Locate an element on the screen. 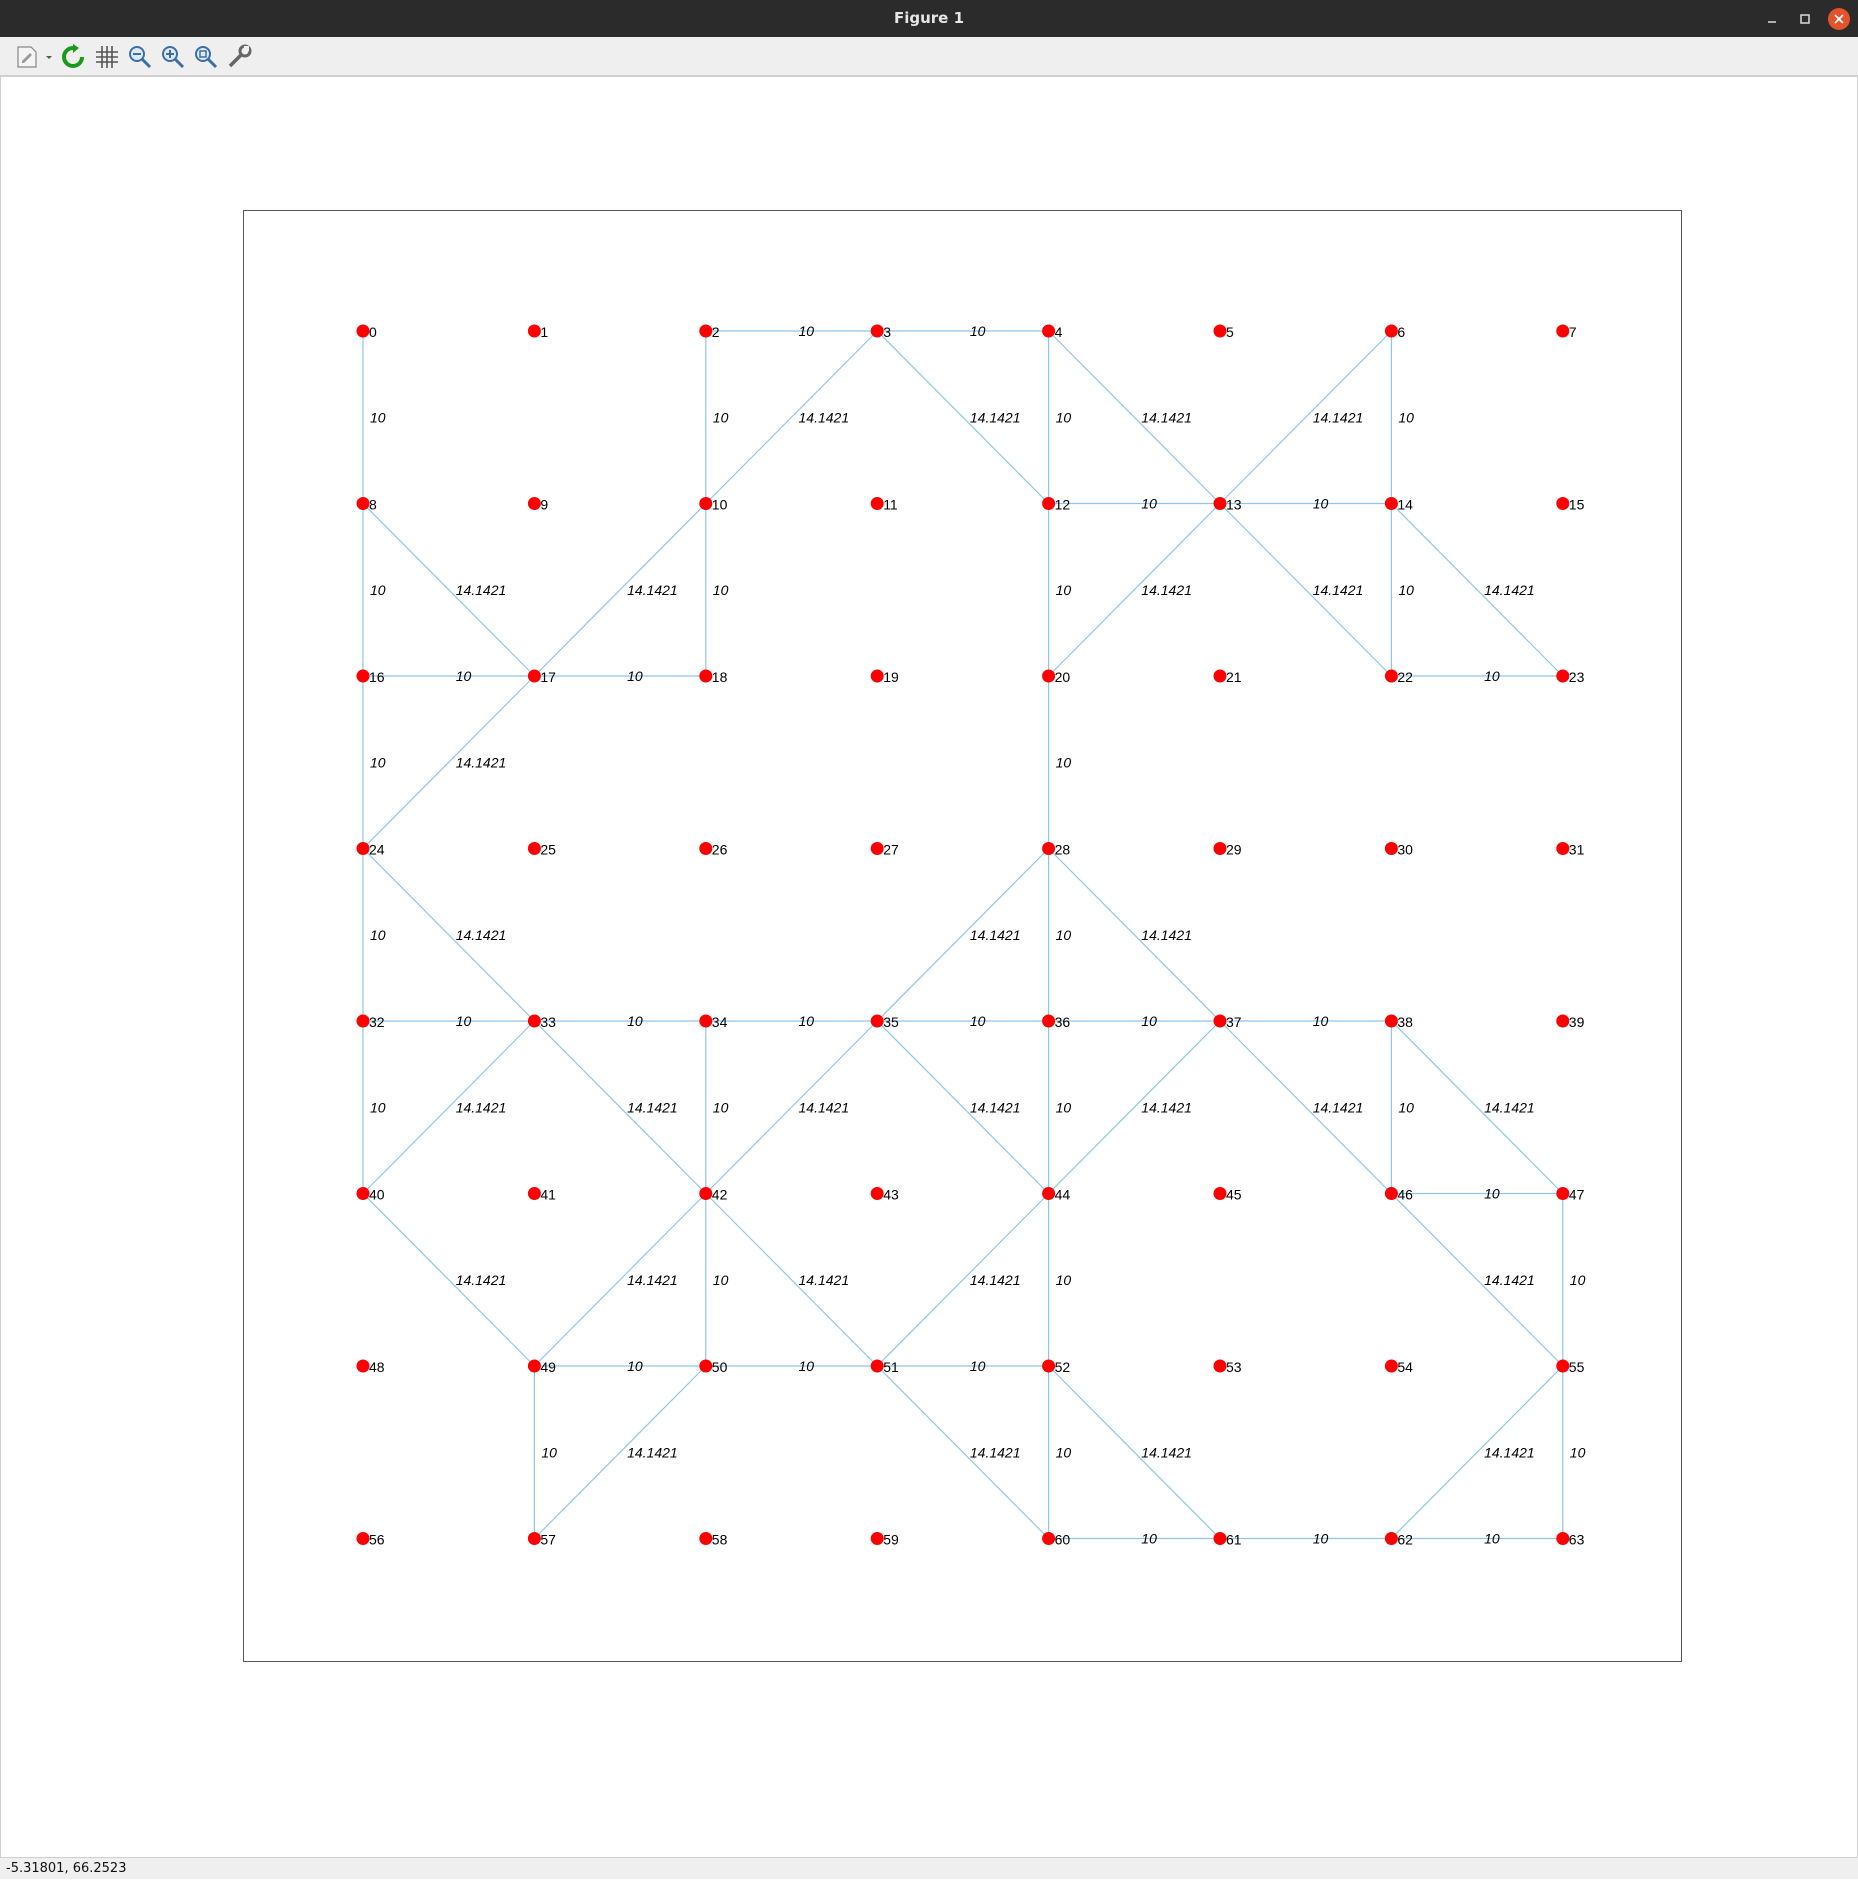 The height and width of the screenshot is (1880, 1858). close-icon is located at coordinates (1839, 19).